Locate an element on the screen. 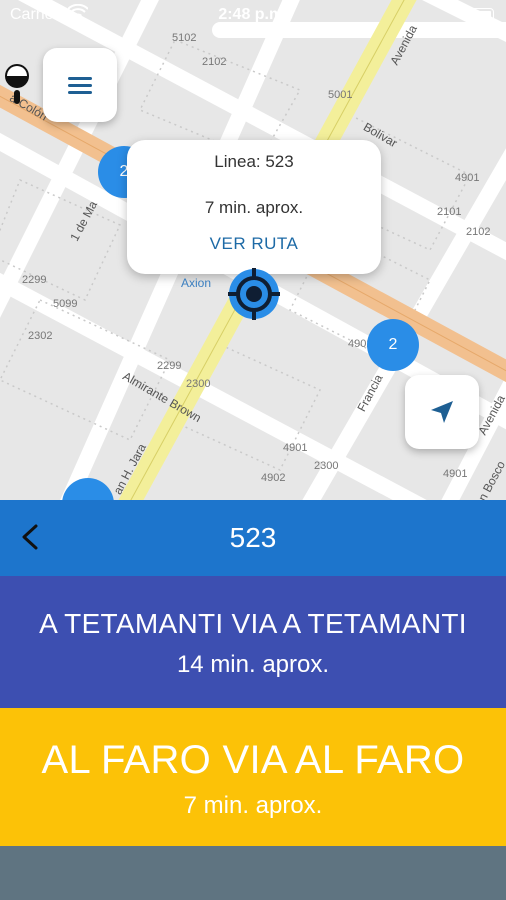 This screenshot has height=900, width=506. block-number: 2302 is located at coordinates (40, 336).